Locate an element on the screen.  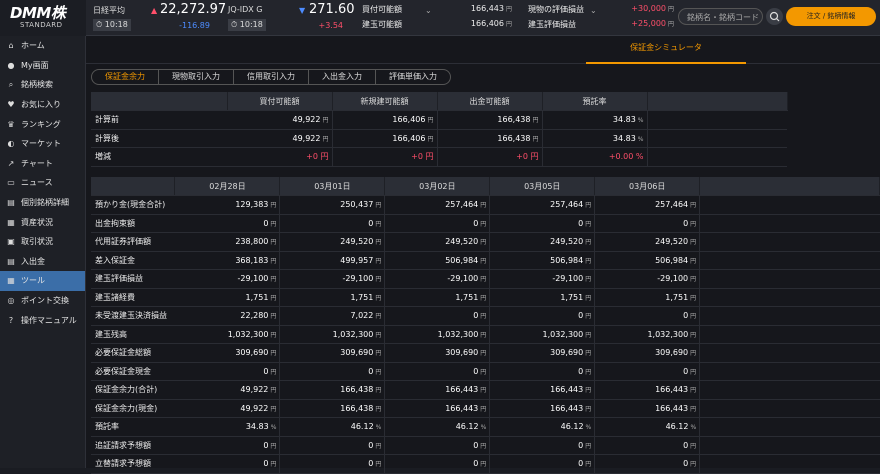
search-input: 銘柄名・銘柄コード is located at coordinates (720, 16).